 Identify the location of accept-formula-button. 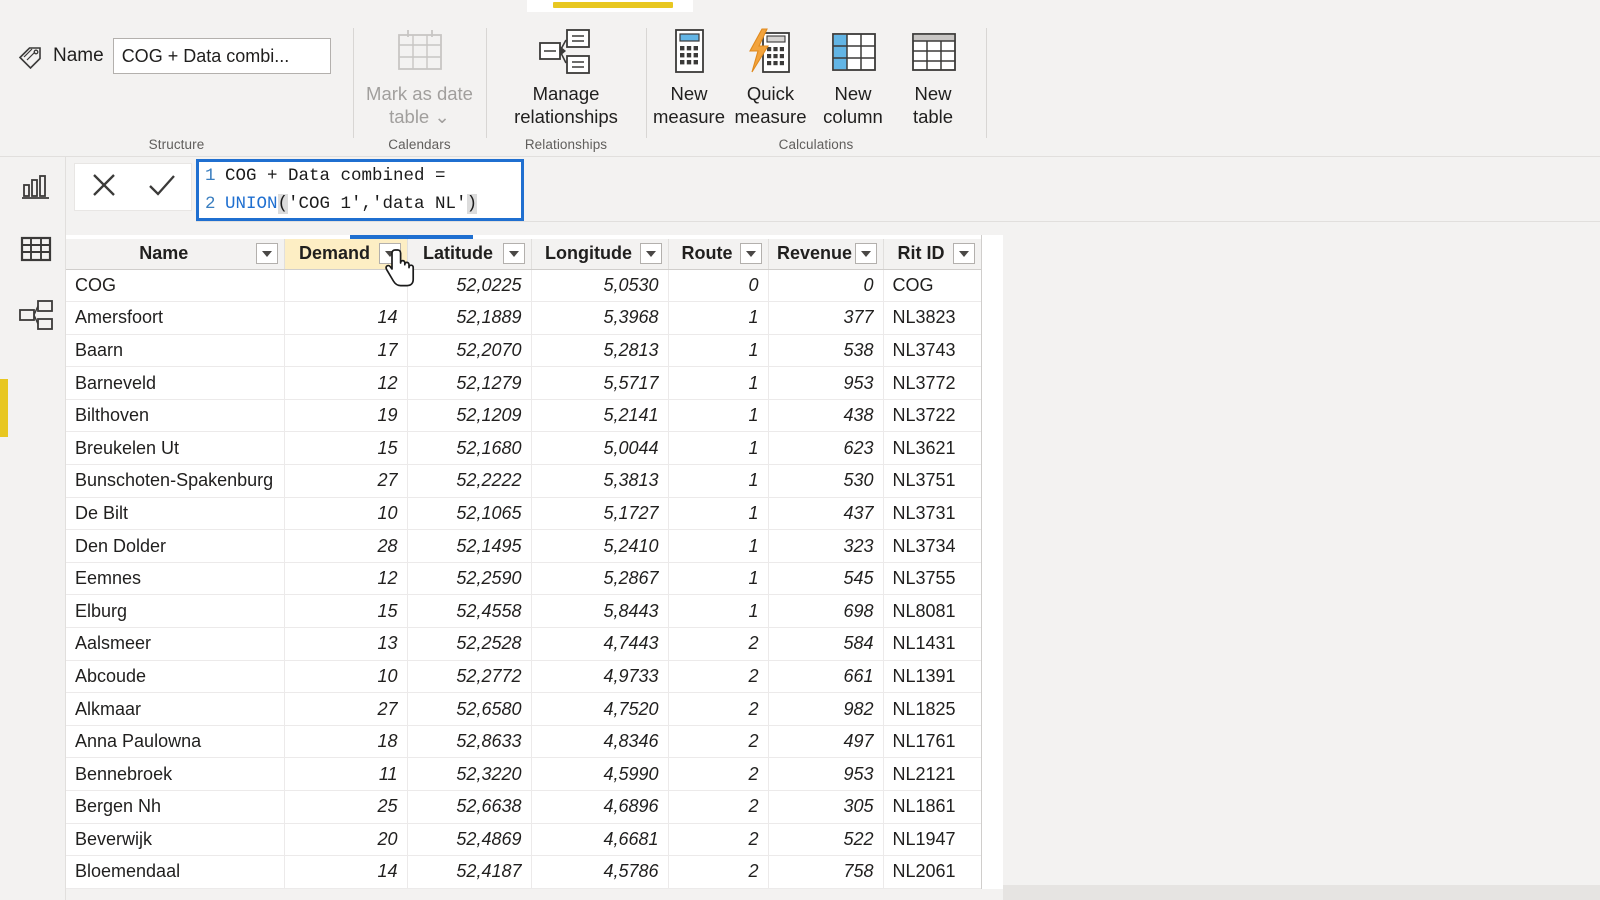
(162, 187).